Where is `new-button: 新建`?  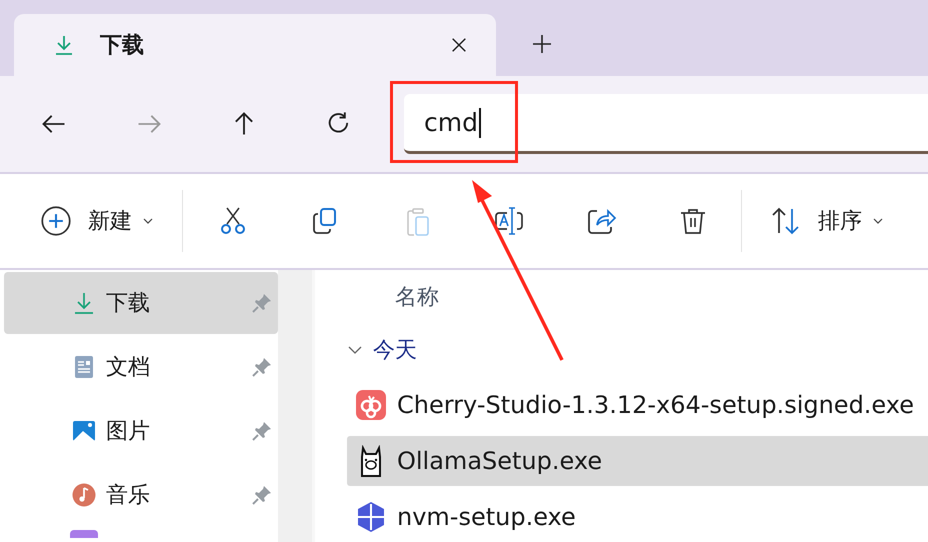 new-button: 新建 is located at coordinates (97, 221).